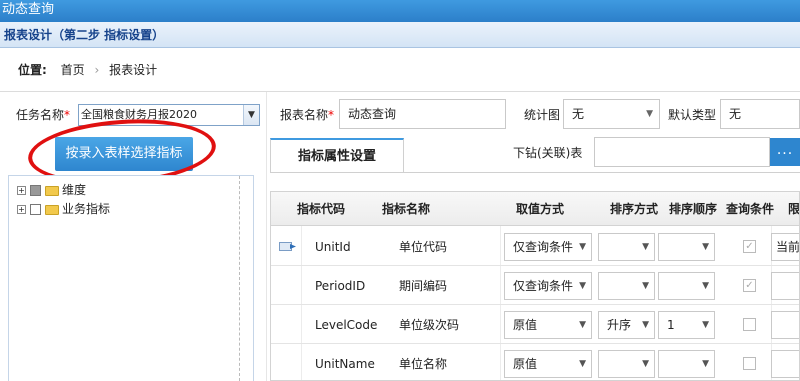  I want to click on indicator-name: 单位级次码, so click(429, 325).